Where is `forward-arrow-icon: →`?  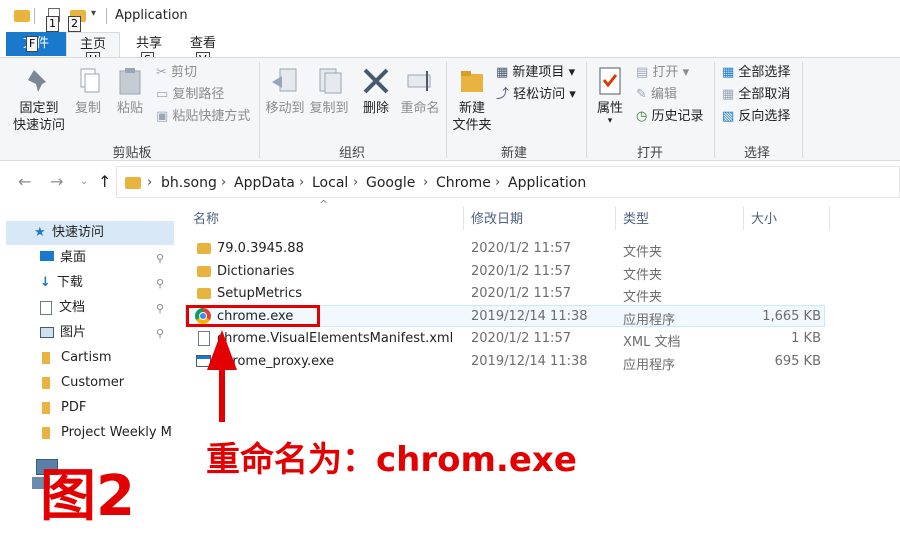 forward-arrow-icon: → is located at coordinates (56, 181).